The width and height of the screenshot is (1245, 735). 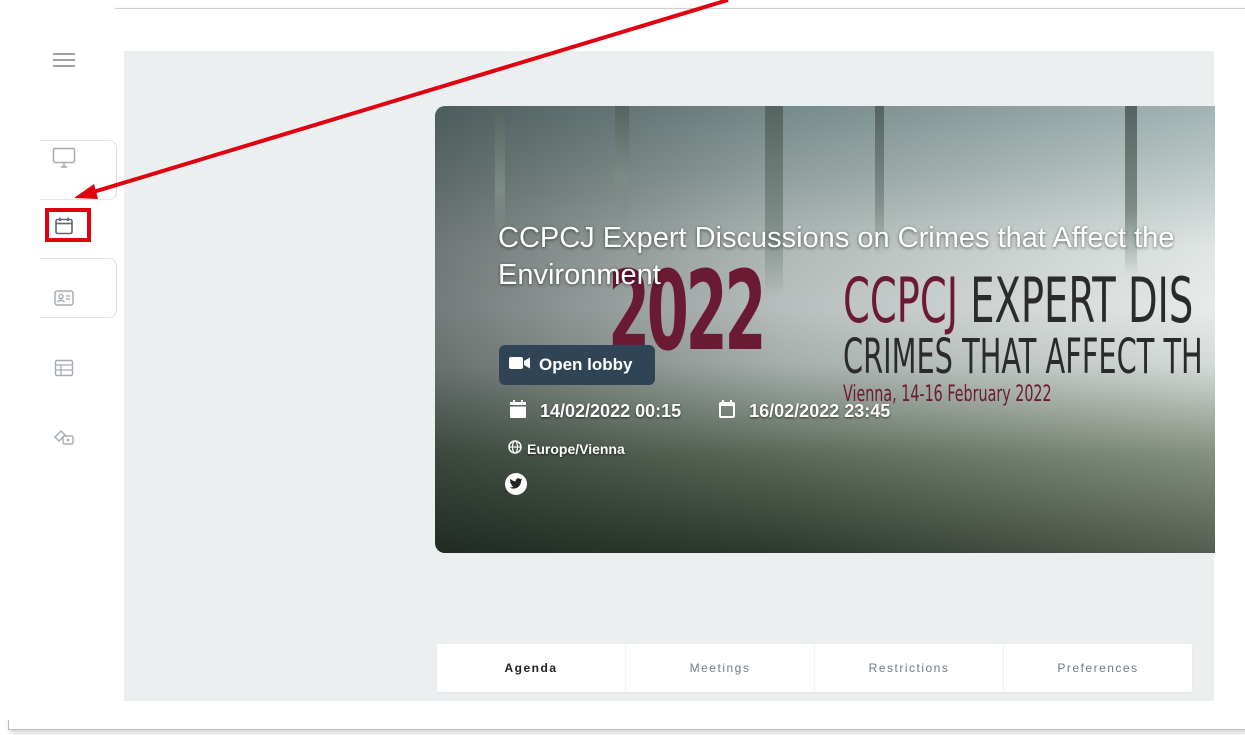 What do you see at coordinates (68, 225) in the screenshot?
I see `calendar-highlight-box` at bounding box center [68, 225].